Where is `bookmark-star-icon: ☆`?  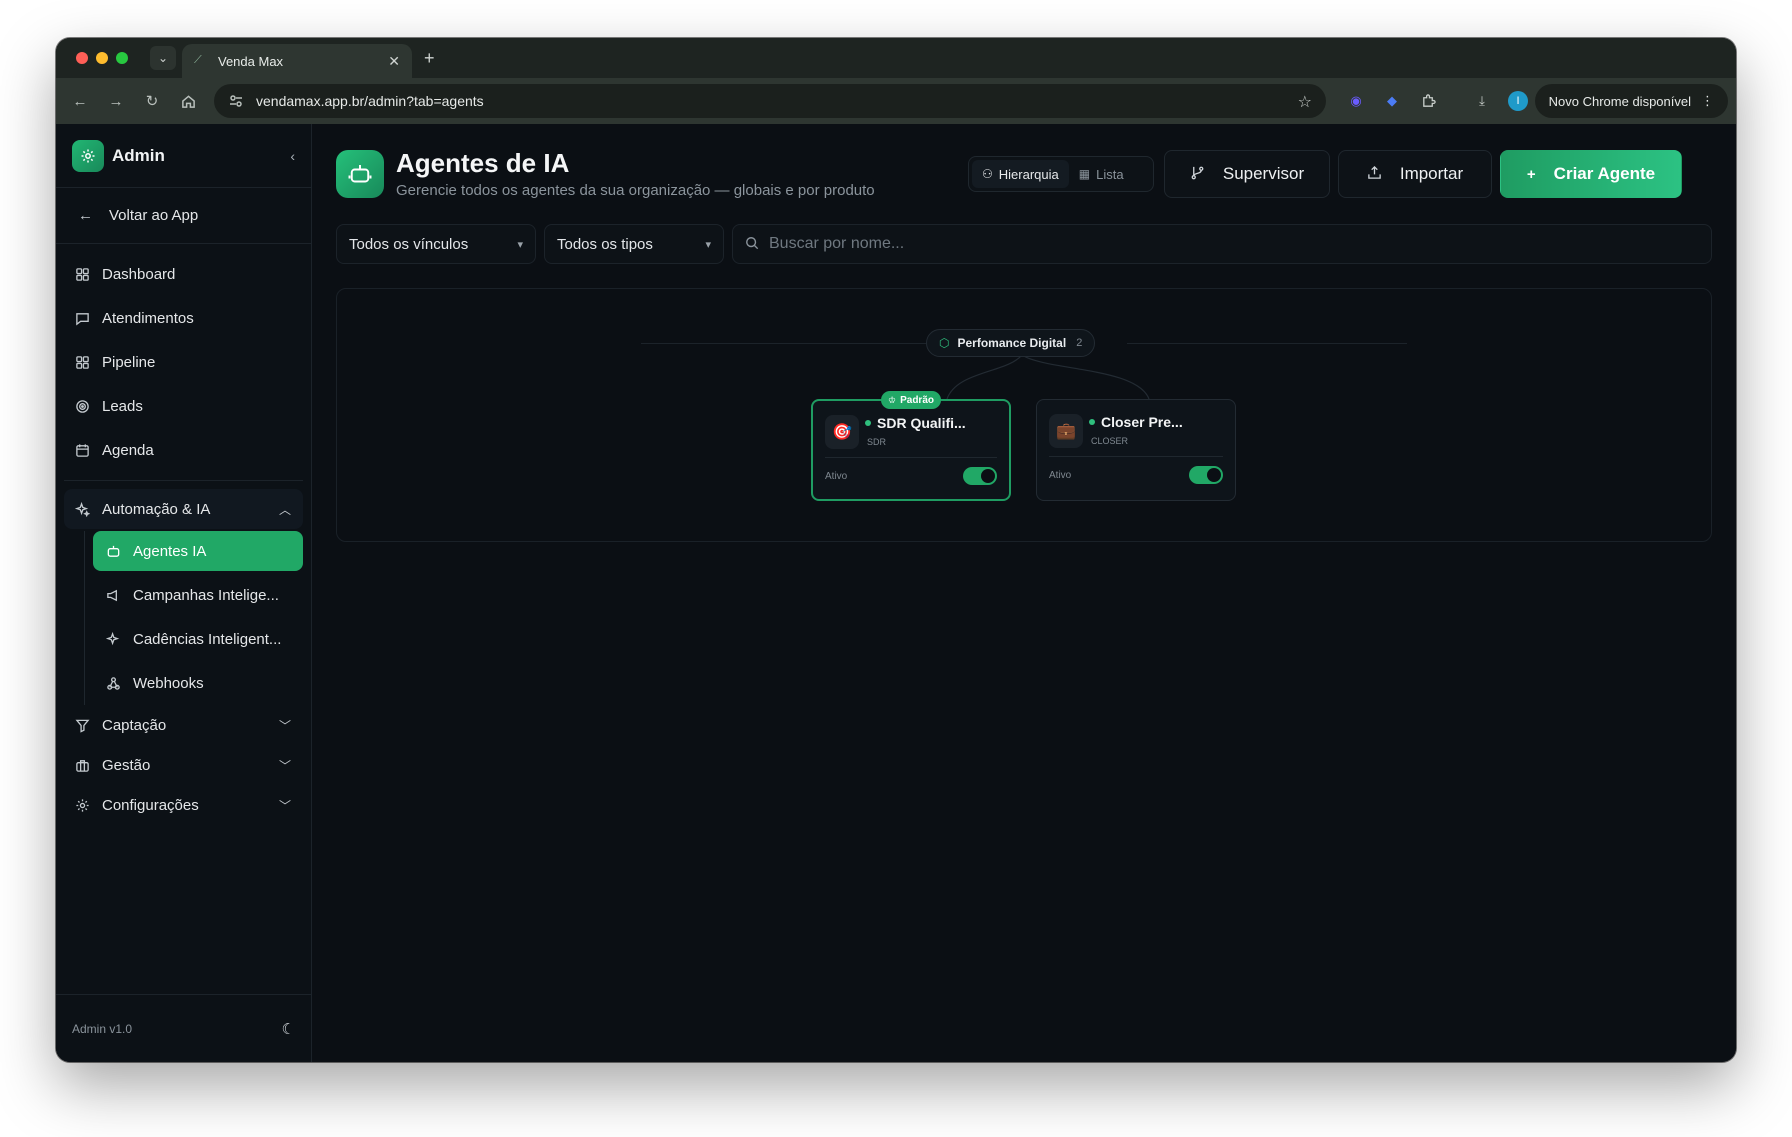 bookmark-star-icon: ☆ is located at coordinates (1305, 102).